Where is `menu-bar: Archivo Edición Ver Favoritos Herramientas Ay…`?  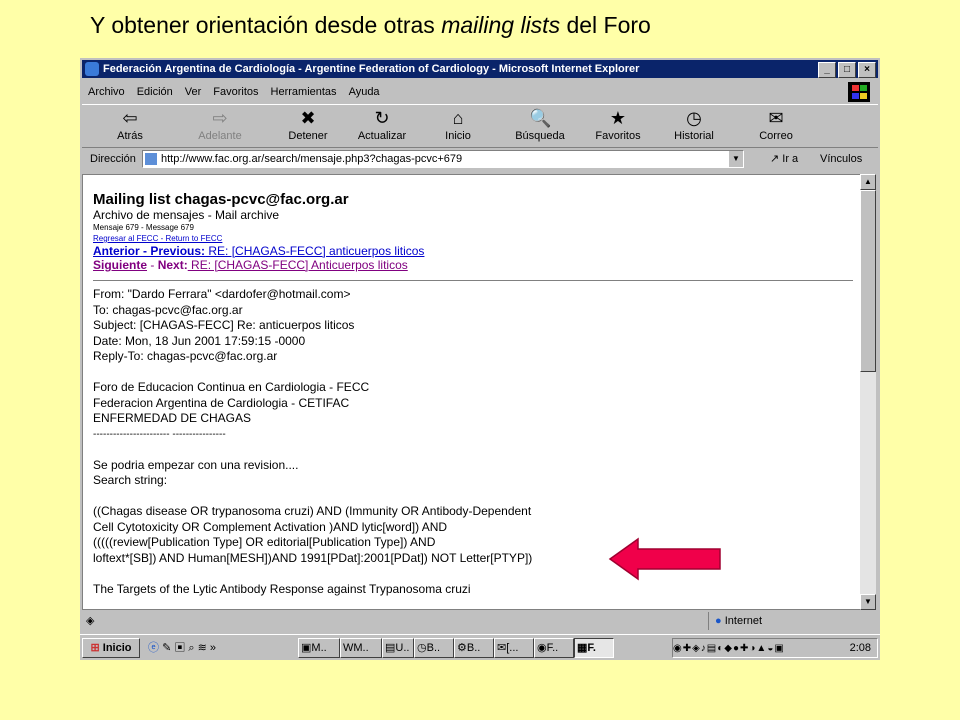 menu-bar: Archivo Edición Ver Favoritos Herramientas Ay… is located at coordinates (480, 92).